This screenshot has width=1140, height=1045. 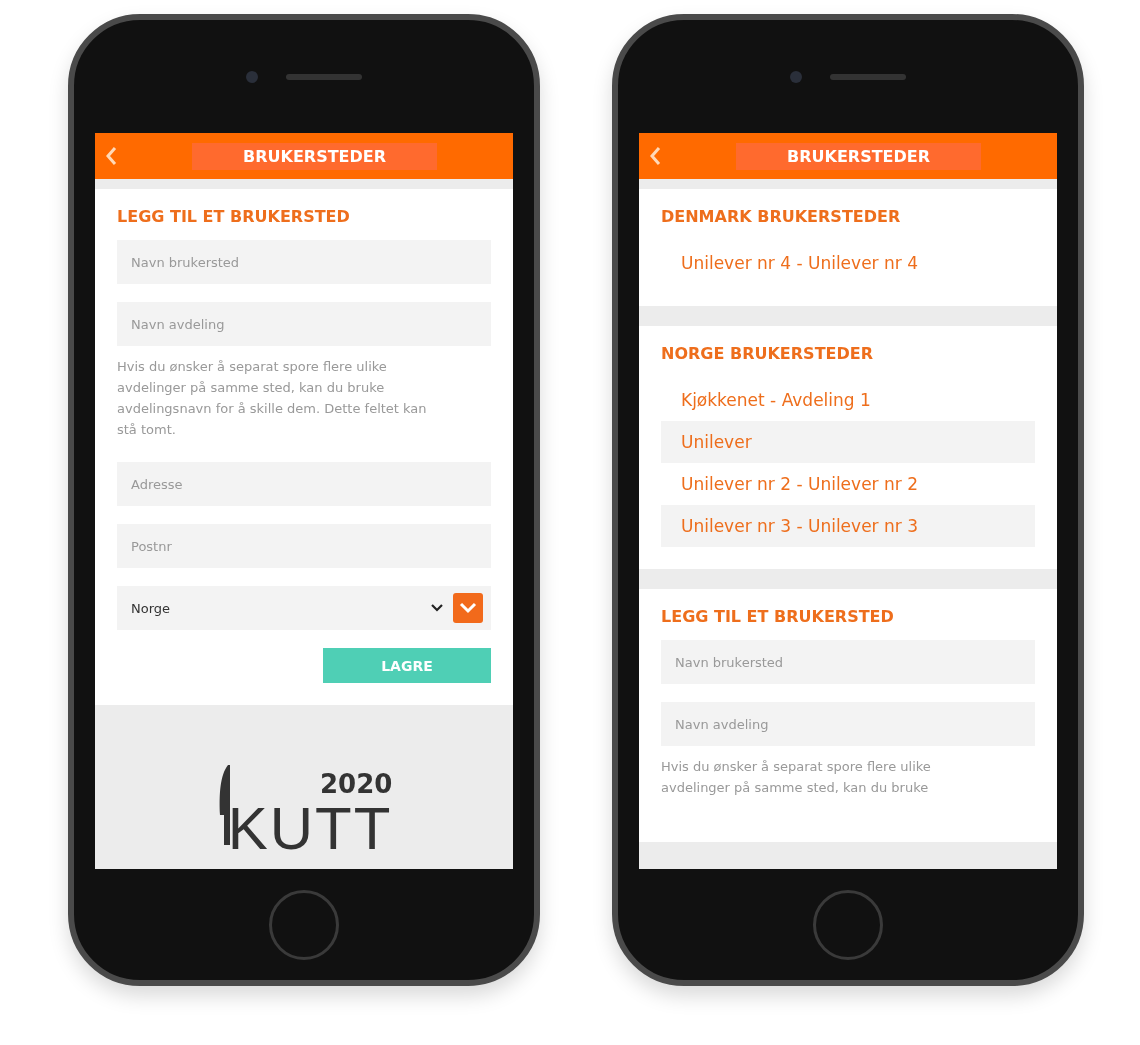 I want to click on save-button: LAGRE, so click(x=407, y=665).